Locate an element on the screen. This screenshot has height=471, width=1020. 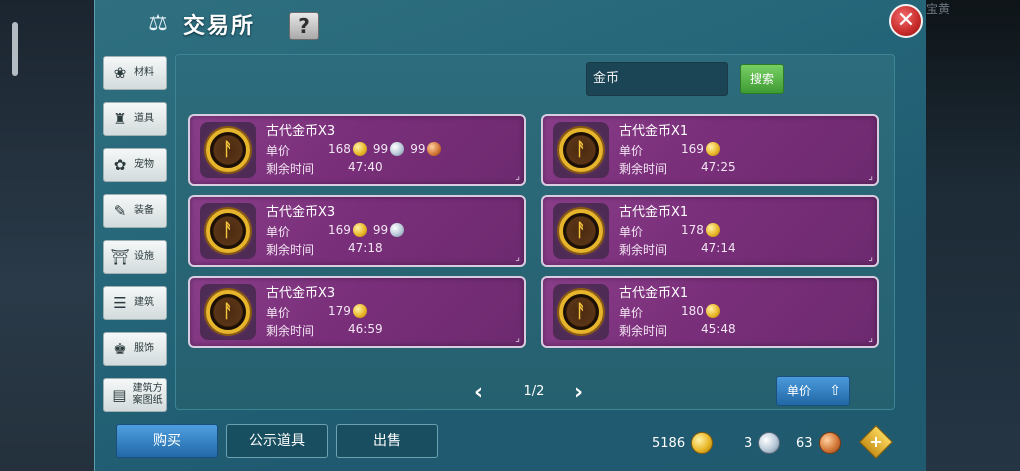
price-row: 169 99 is located at coordinates (369, 230).